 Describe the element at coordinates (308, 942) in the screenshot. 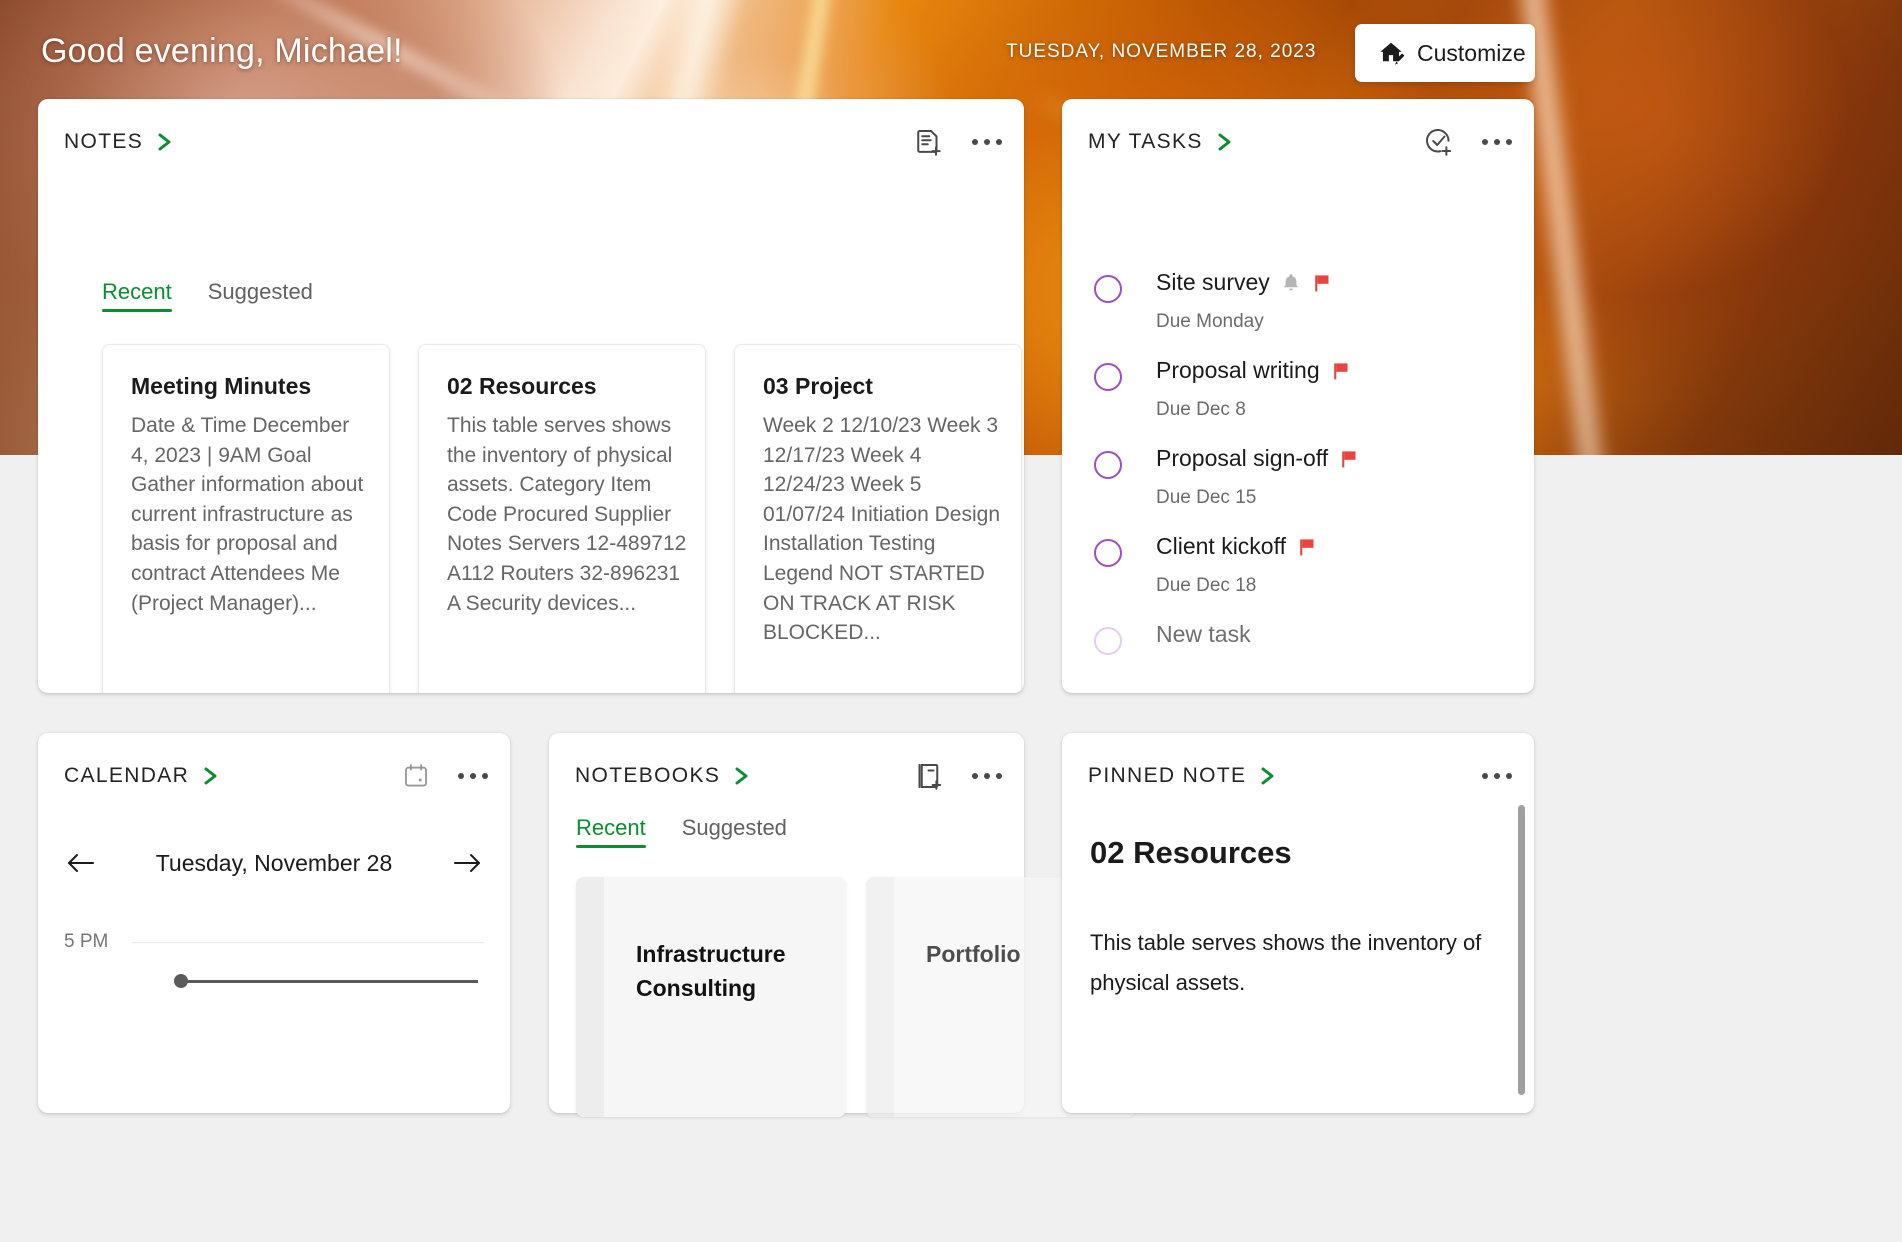

I see `calendar-hour-divider` at that location.